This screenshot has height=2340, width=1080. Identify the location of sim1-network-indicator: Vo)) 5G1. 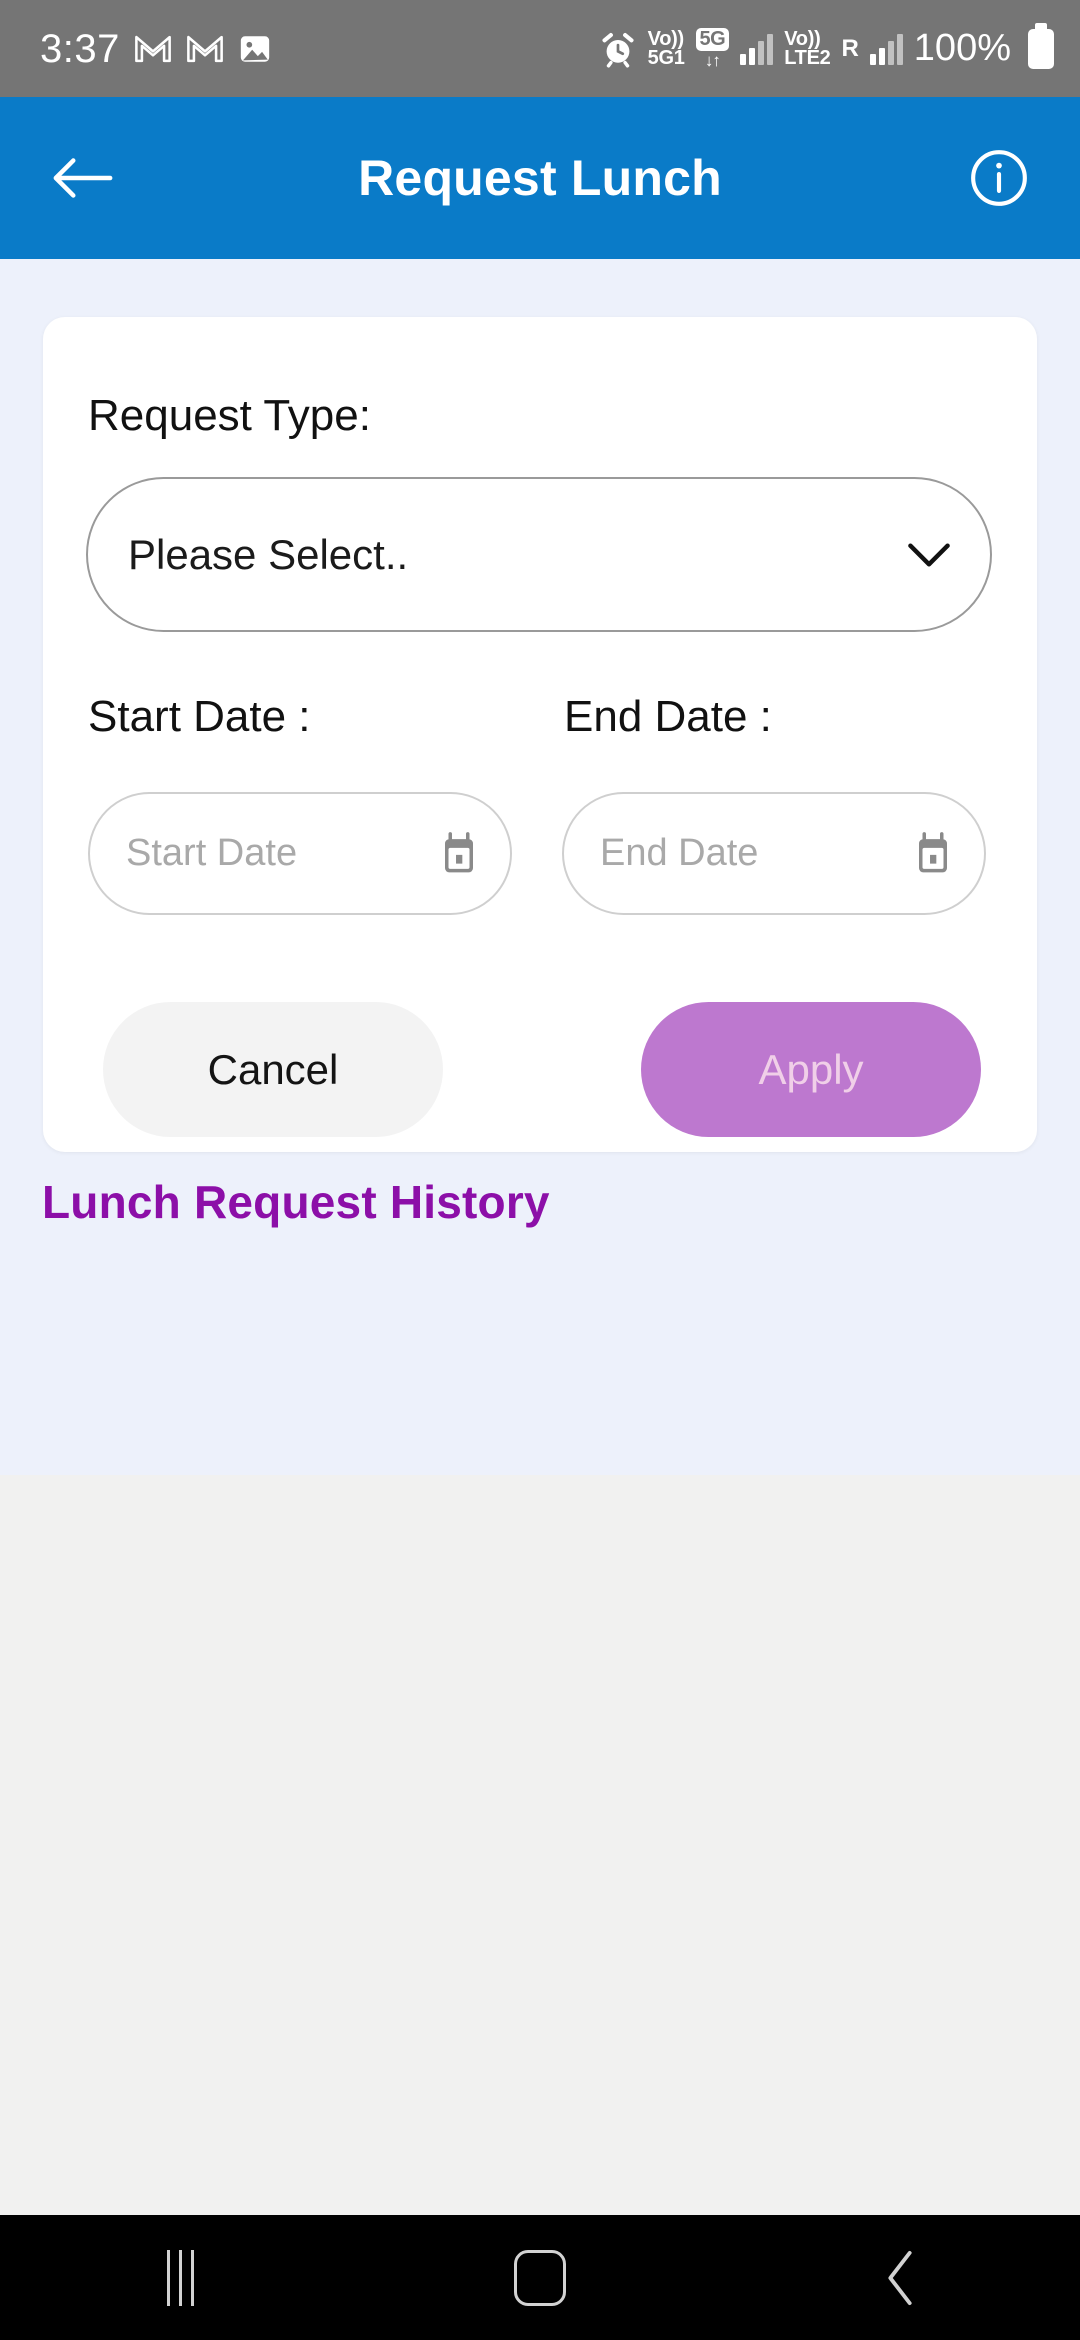
(666, 48).